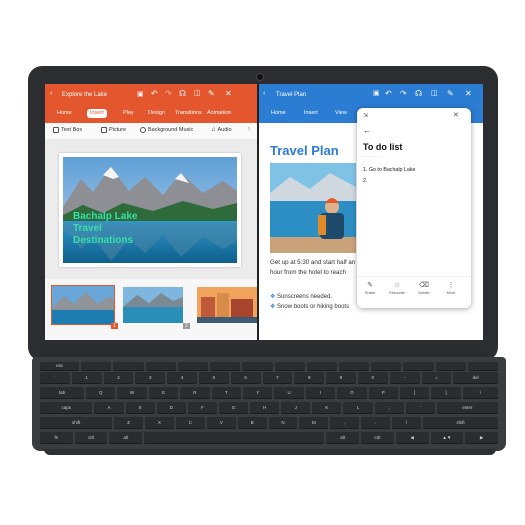 This screenshot has width=525, height=525. What do you see at coordinates (365, 181) in the screenshot?
I see `note-item-2: 2.` at bounding box center [365, 181].